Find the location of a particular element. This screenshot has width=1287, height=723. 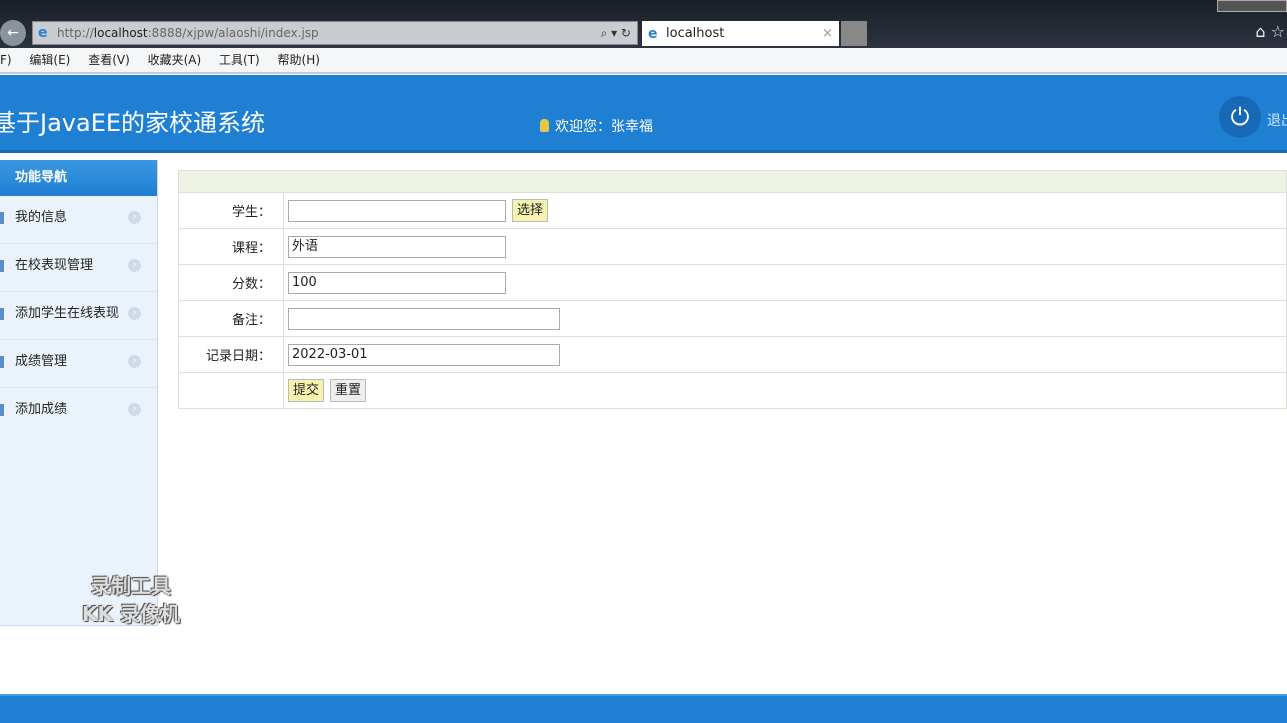

reset-button: 重置 is located at coordinates (348, 390).